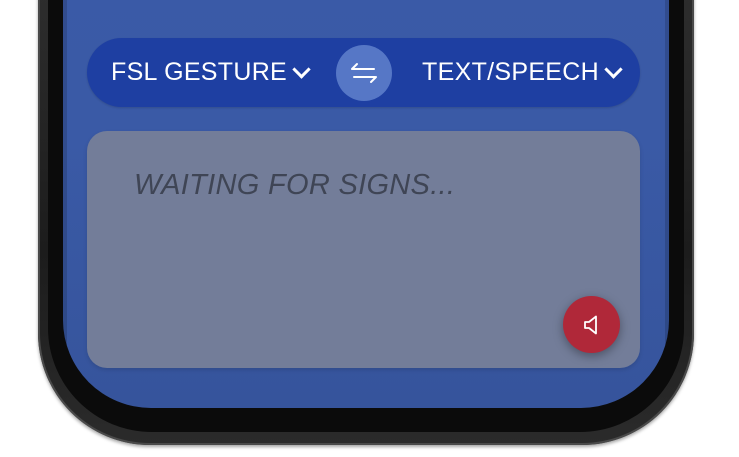 The height and width of the screenshot is (457, 739). I want to click on target-language-label: TEXT/SPEECH, so click(510, 72).